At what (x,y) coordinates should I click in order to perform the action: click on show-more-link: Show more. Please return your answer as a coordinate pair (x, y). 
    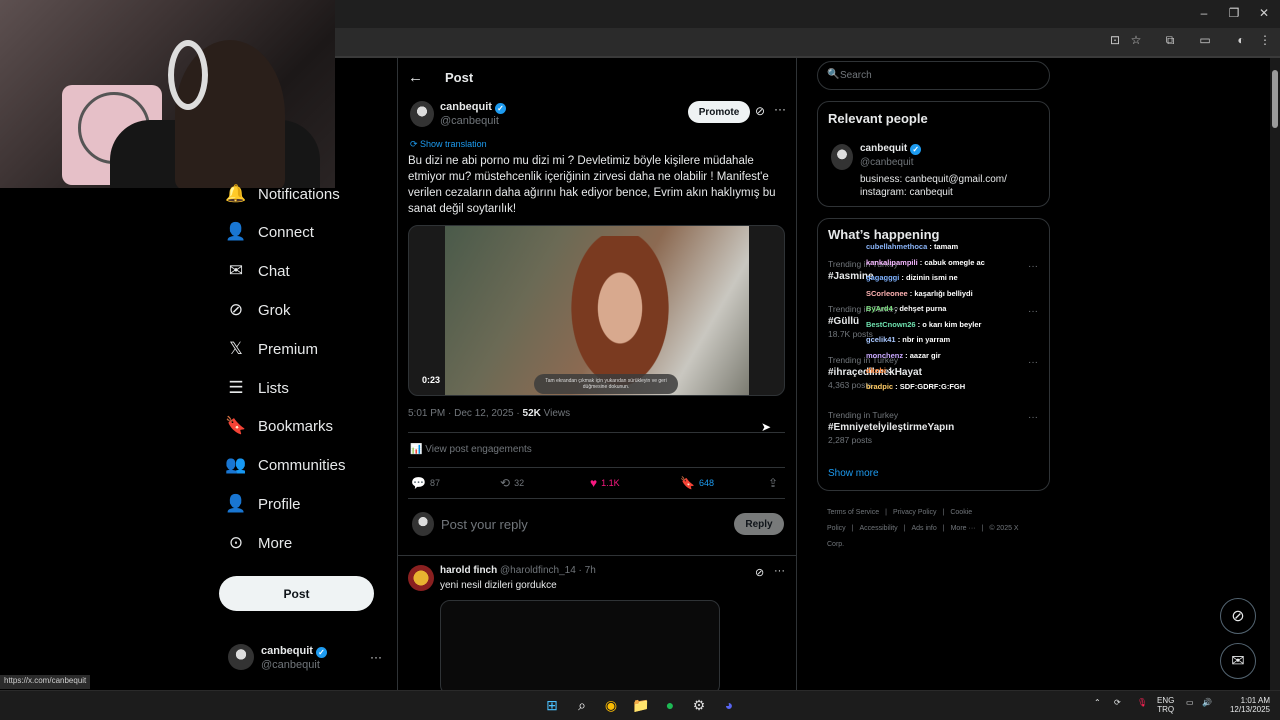
    Looking at the image, I should click on (853, 473).